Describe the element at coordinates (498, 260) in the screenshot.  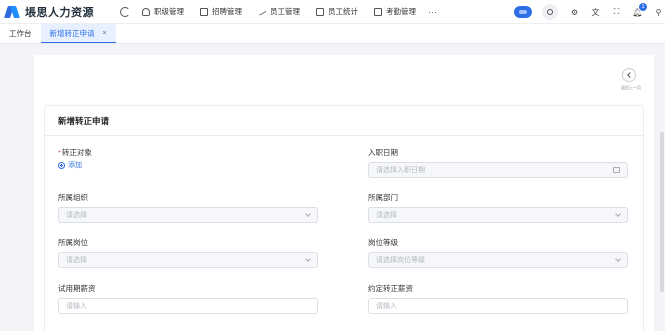
I see `position-level-select: 请选择岗位等级` at that location.